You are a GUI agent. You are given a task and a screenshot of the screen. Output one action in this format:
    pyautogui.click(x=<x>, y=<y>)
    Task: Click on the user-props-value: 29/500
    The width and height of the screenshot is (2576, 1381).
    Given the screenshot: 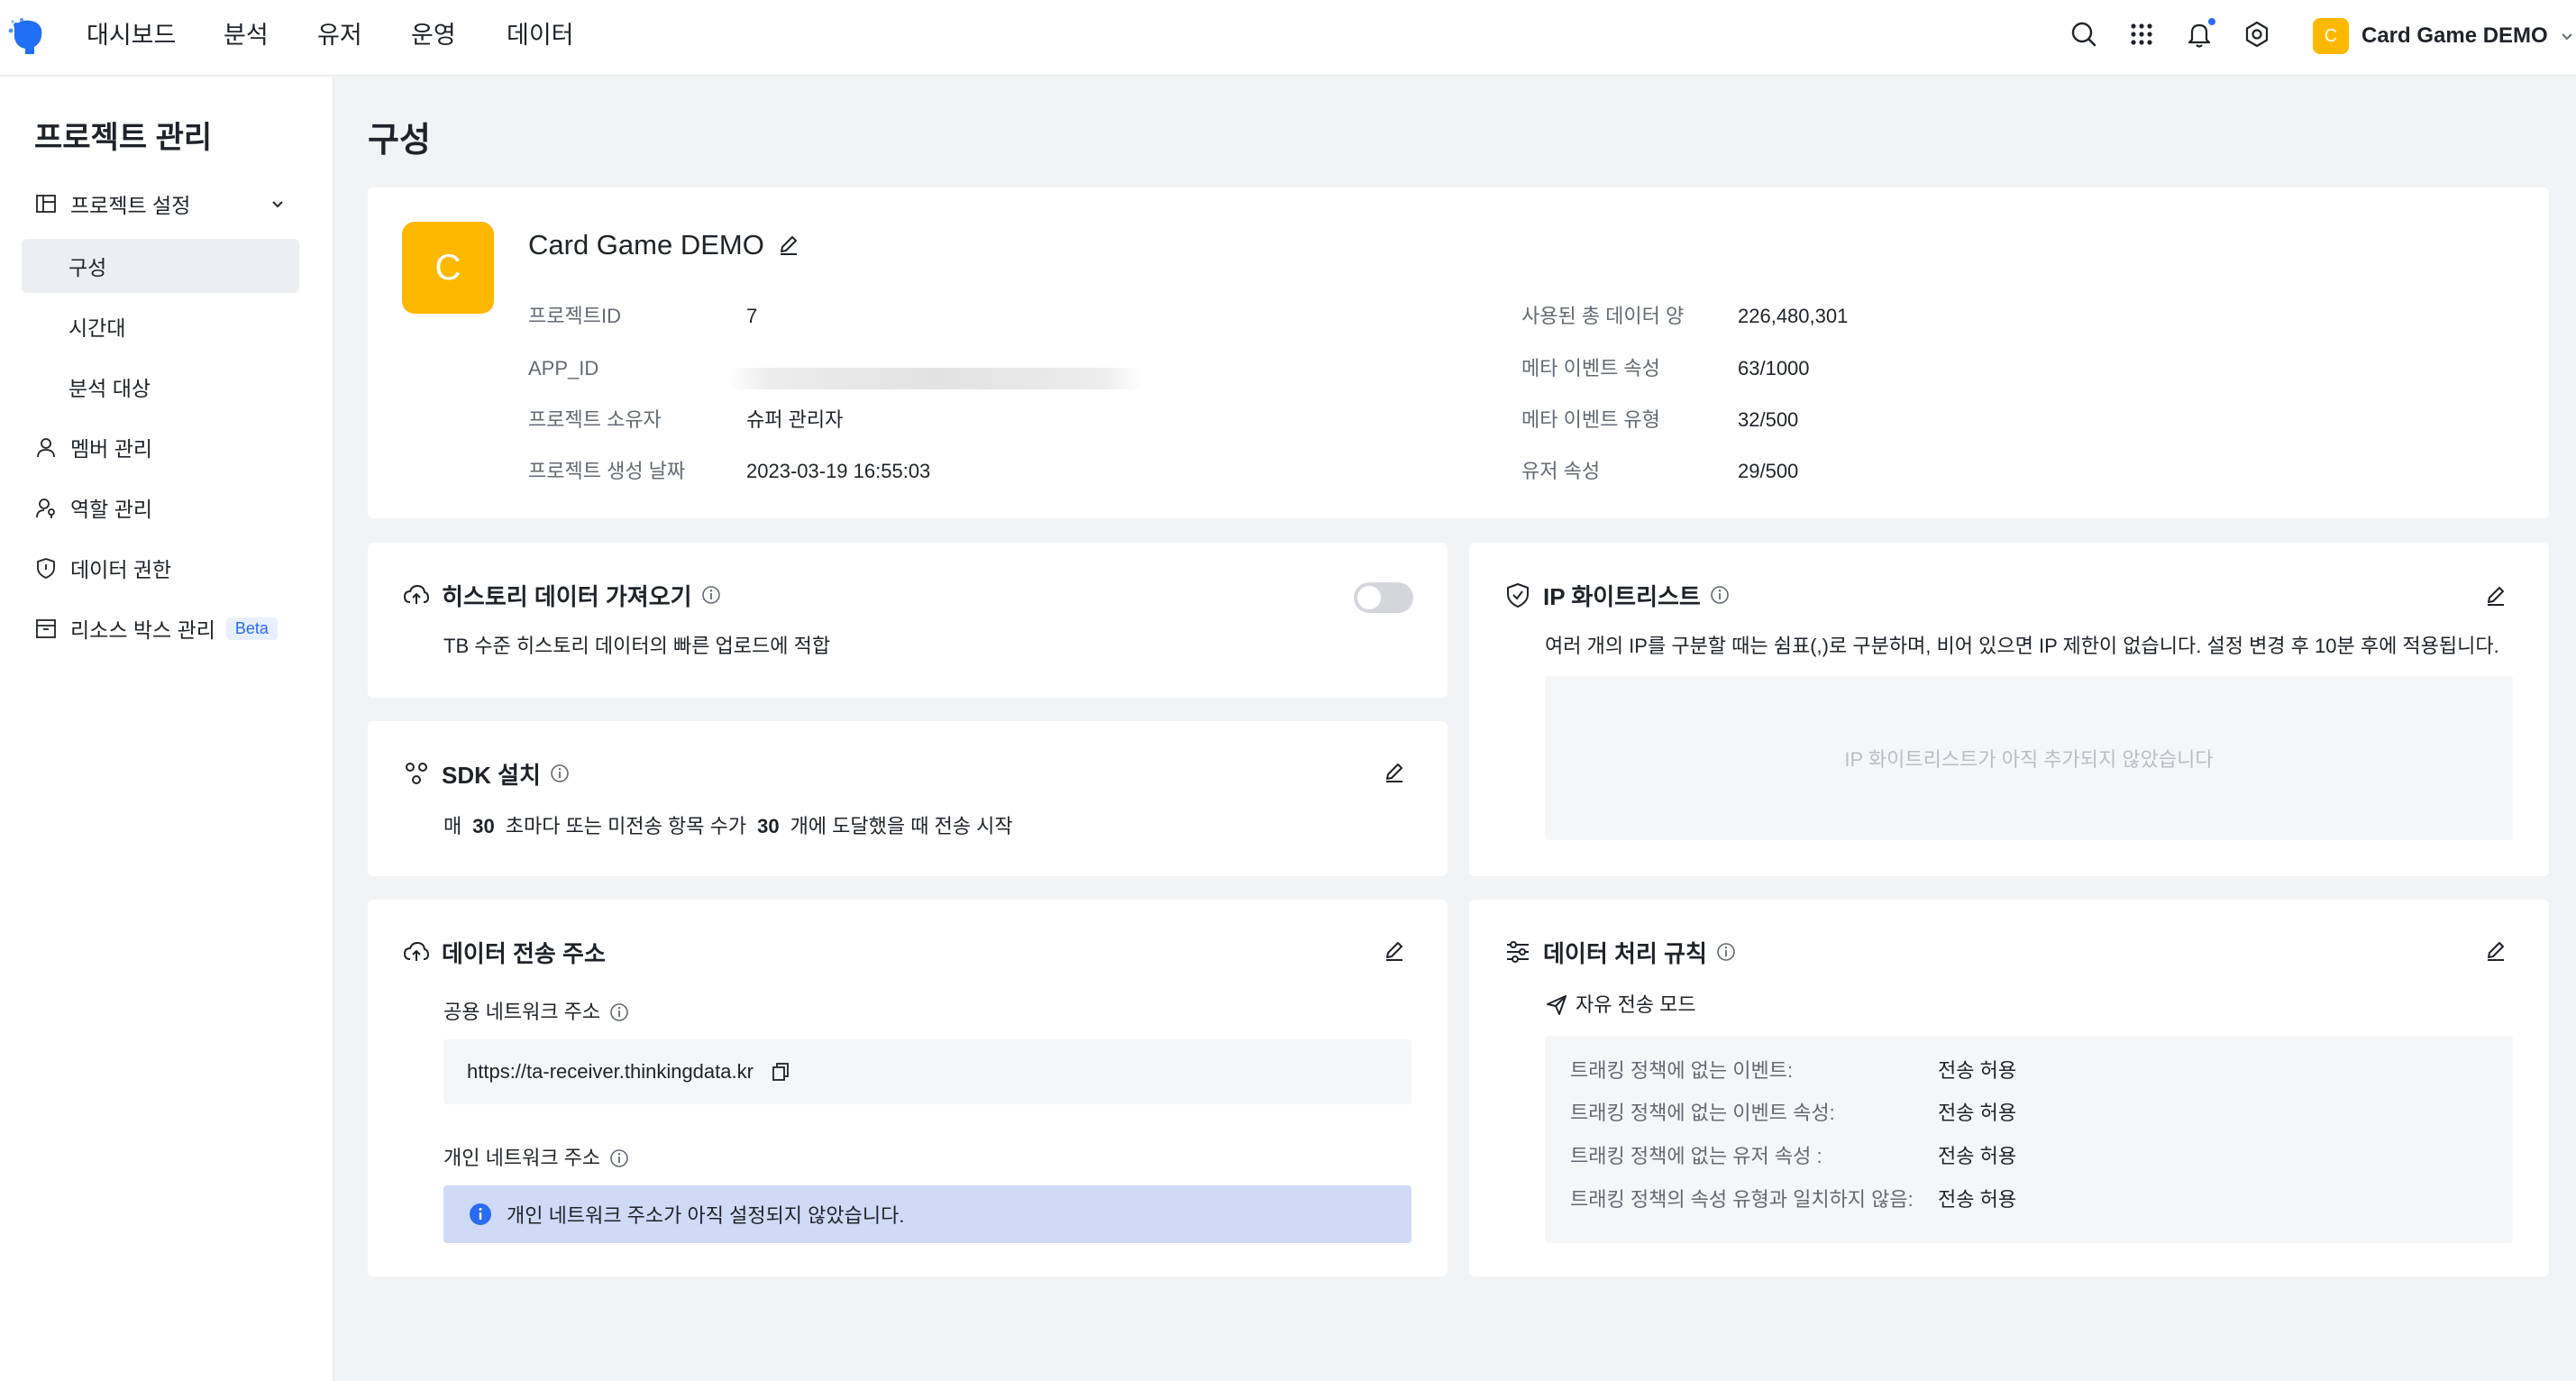 What is the action you would take?
    pyautogui.click(x=1768, y=471)
    